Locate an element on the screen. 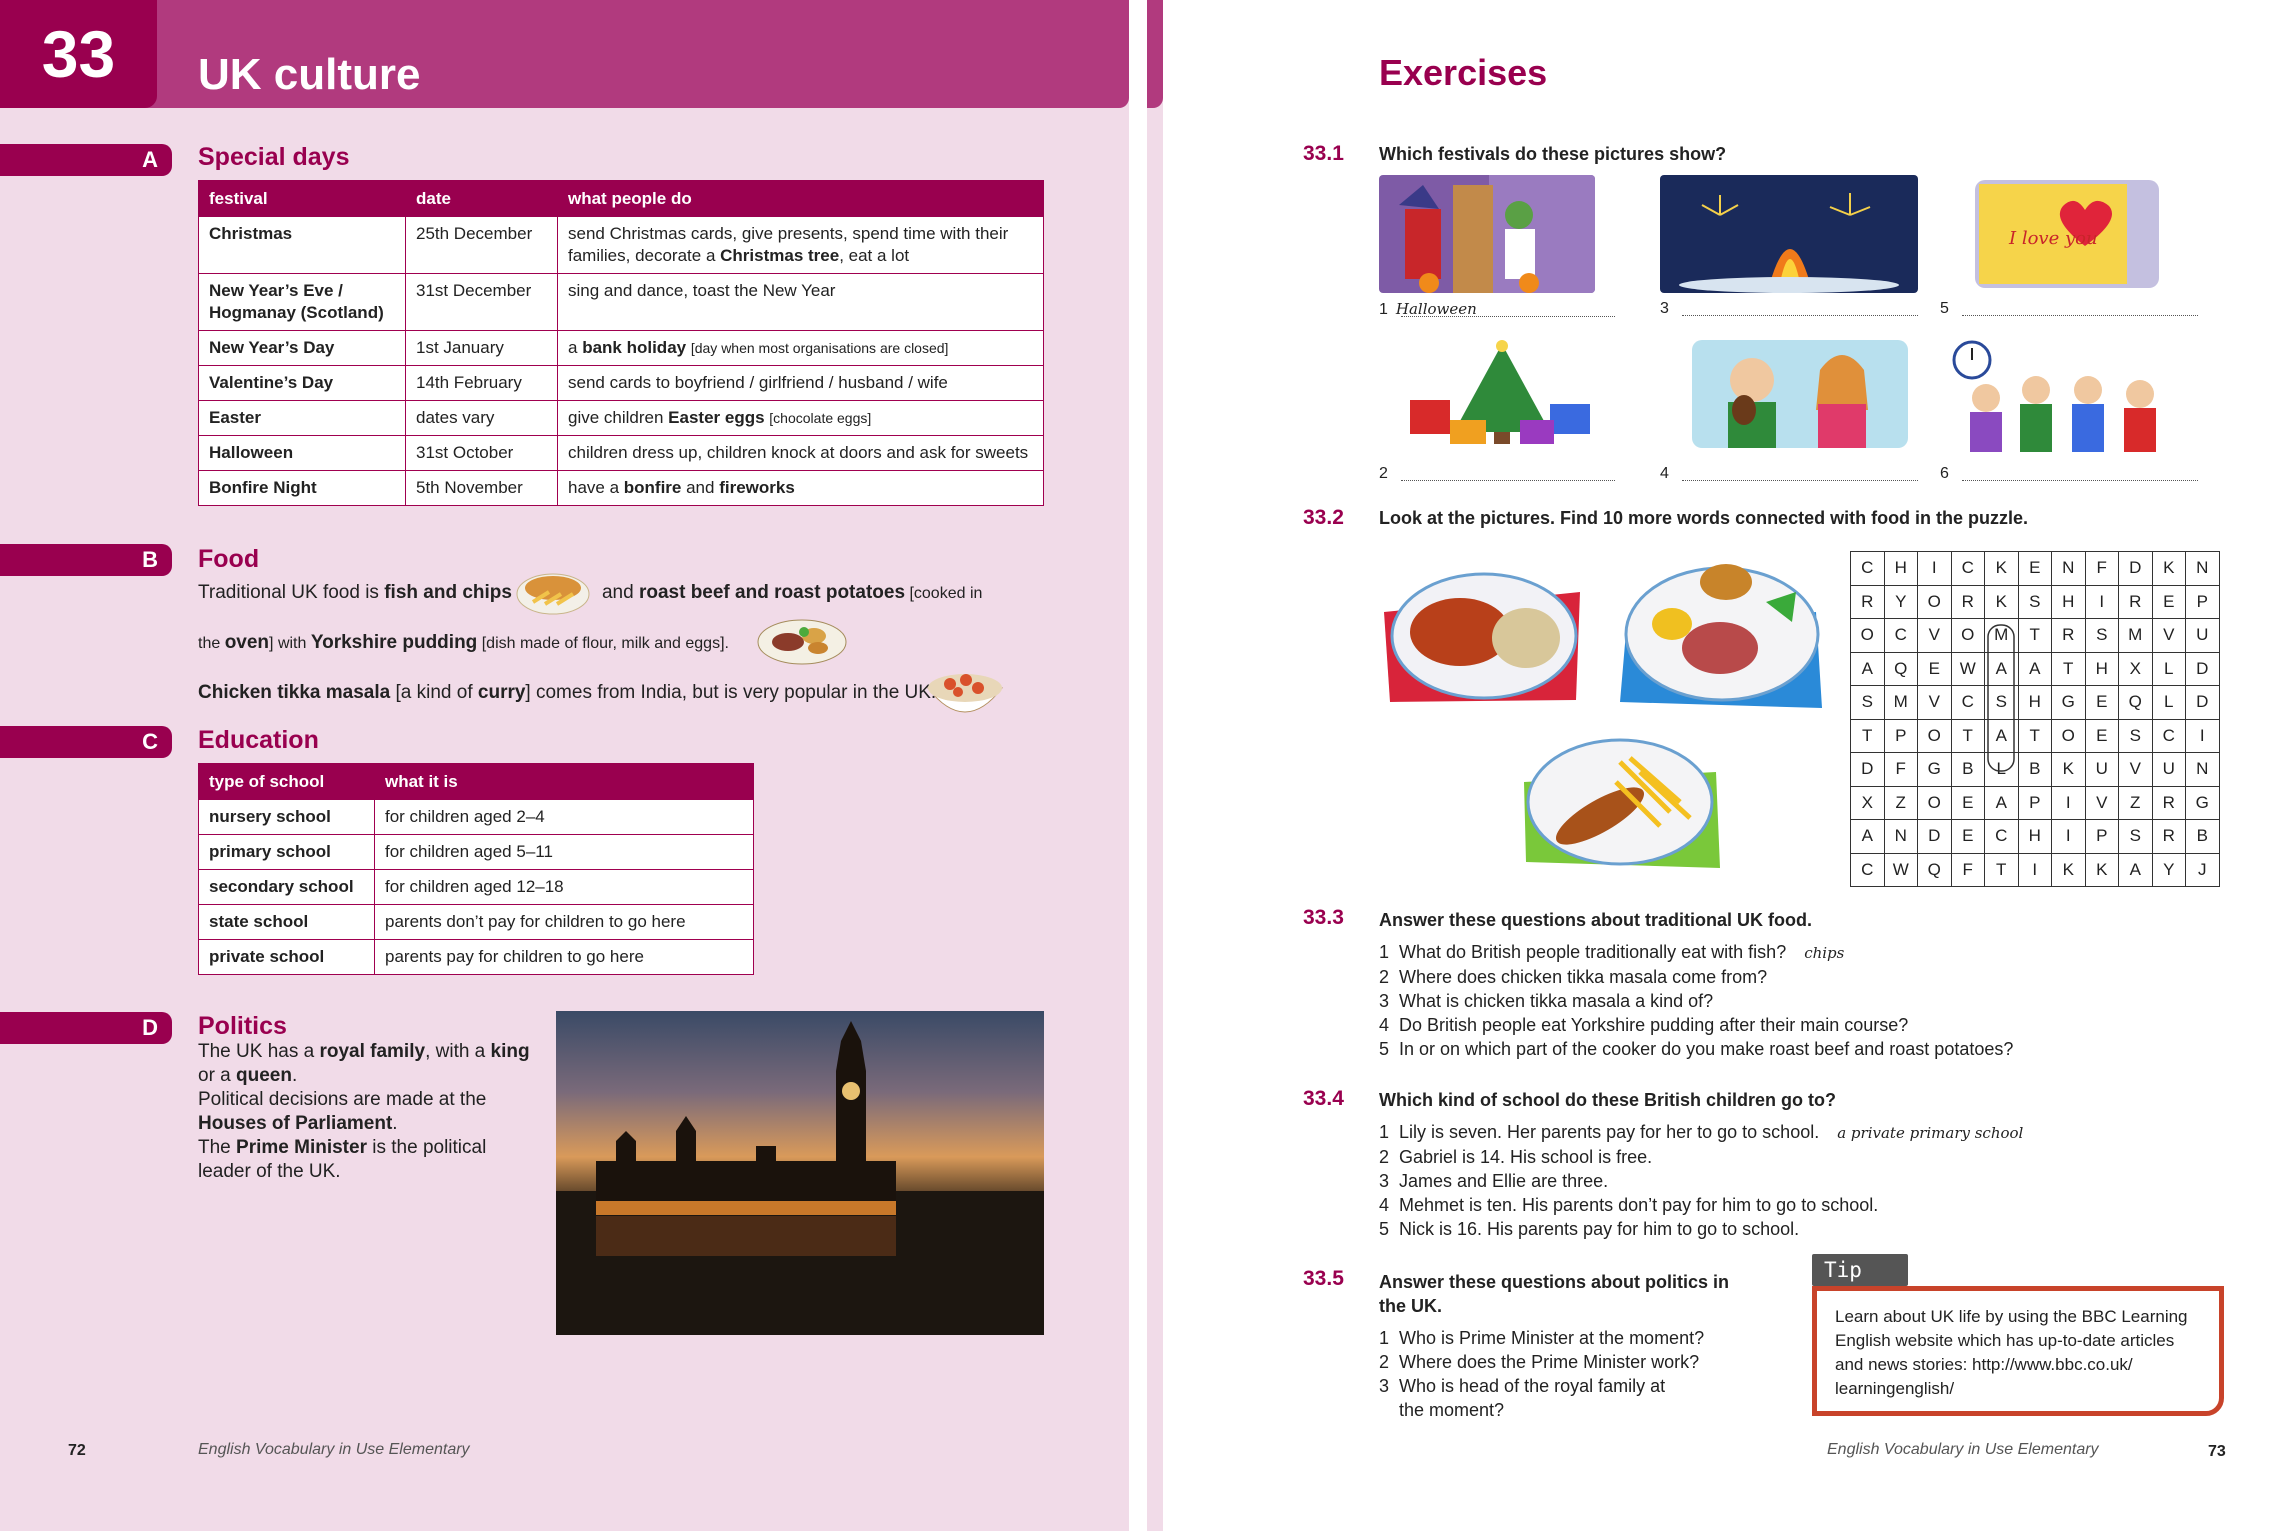  section-d-title: Politics is located at coordinates (242, 1026).